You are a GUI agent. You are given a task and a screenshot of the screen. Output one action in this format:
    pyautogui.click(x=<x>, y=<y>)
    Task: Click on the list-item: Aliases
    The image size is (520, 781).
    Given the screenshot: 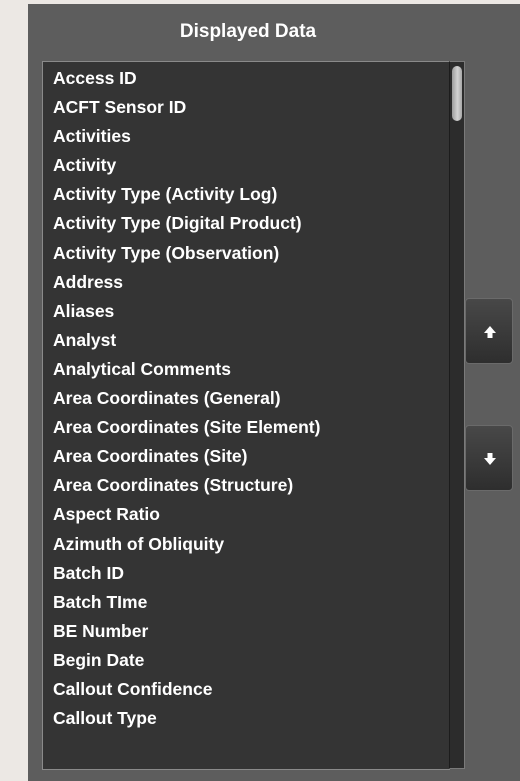 What is the action you would take?
    pyautogui.click(x=186, y=311)
    